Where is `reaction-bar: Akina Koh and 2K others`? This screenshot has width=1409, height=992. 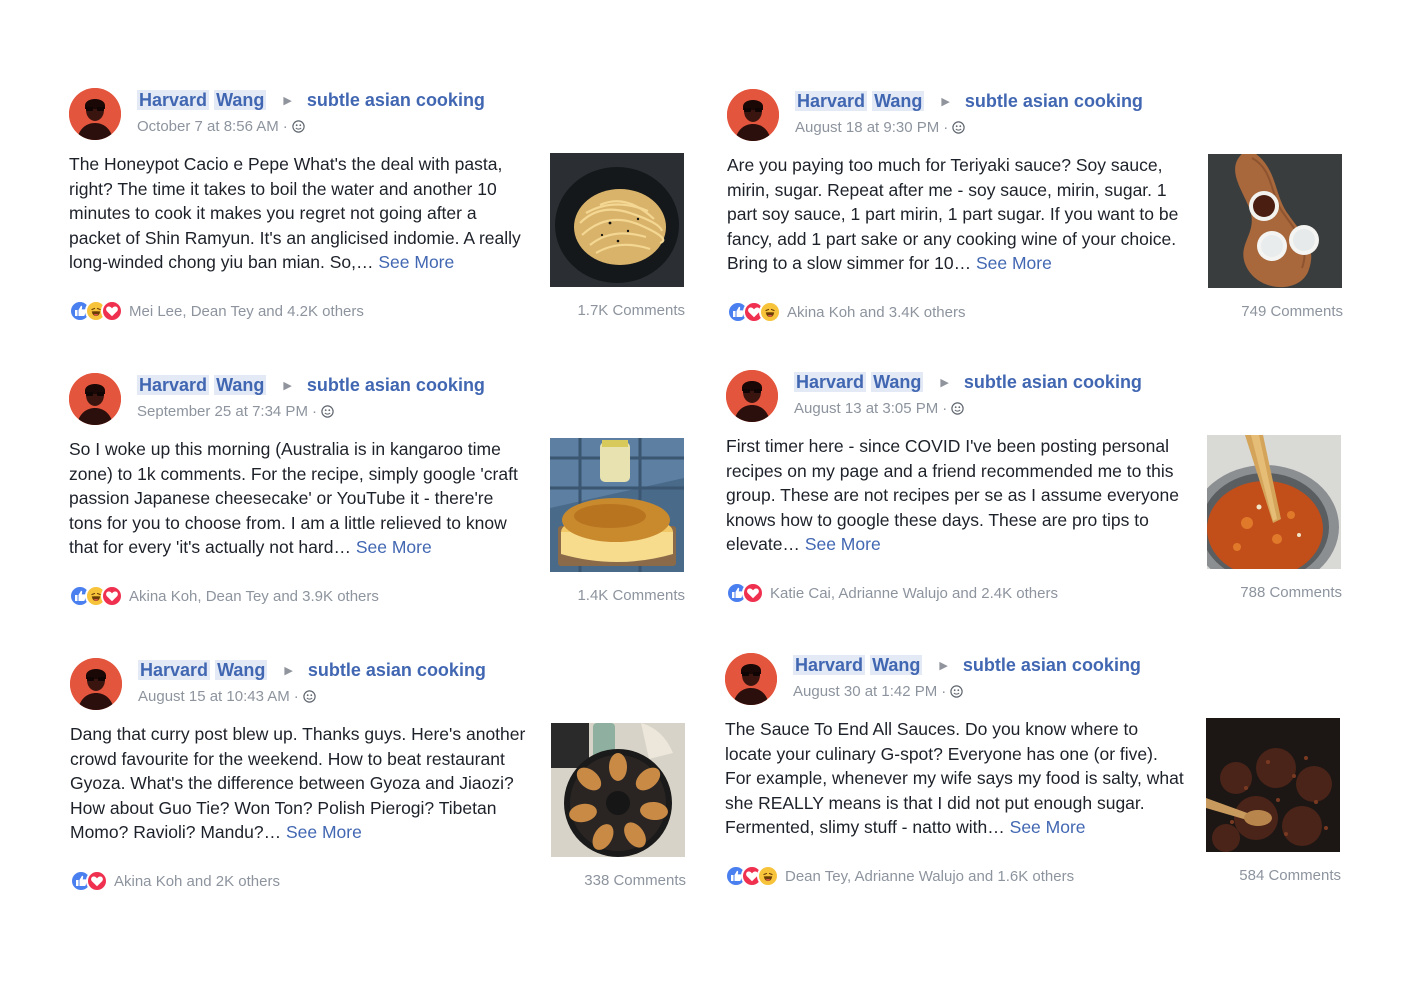
reaction-bar: Akina Koh and 2K others is located at coordinates (175, 881).